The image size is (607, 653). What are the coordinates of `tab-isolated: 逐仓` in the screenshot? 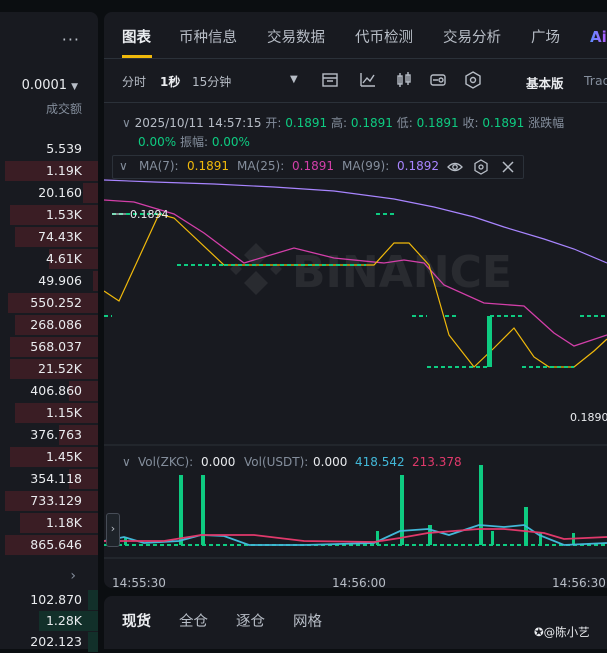 It's located at (250, 620).